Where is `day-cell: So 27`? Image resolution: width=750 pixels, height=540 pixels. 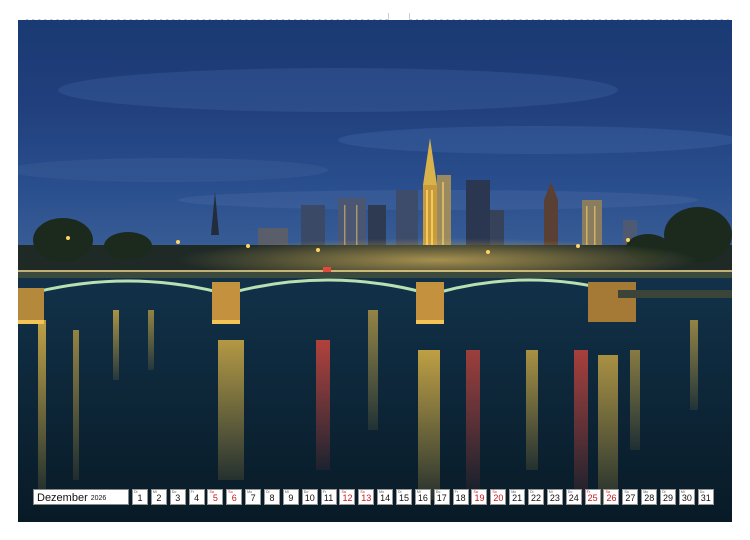
day-cell: So 27 is located at coordinates (630, 497).